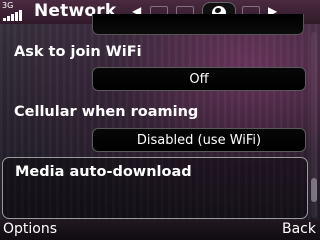  I want to click on network-type-label: 3G, so click(8, 5).